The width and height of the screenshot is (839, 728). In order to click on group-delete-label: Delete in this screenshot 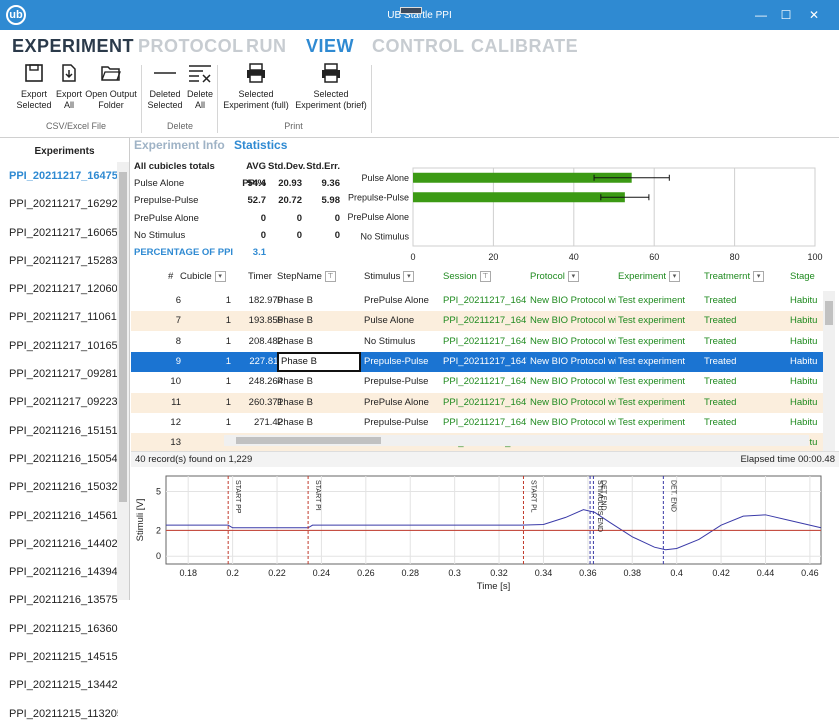, I will do `click(179, 126)`.